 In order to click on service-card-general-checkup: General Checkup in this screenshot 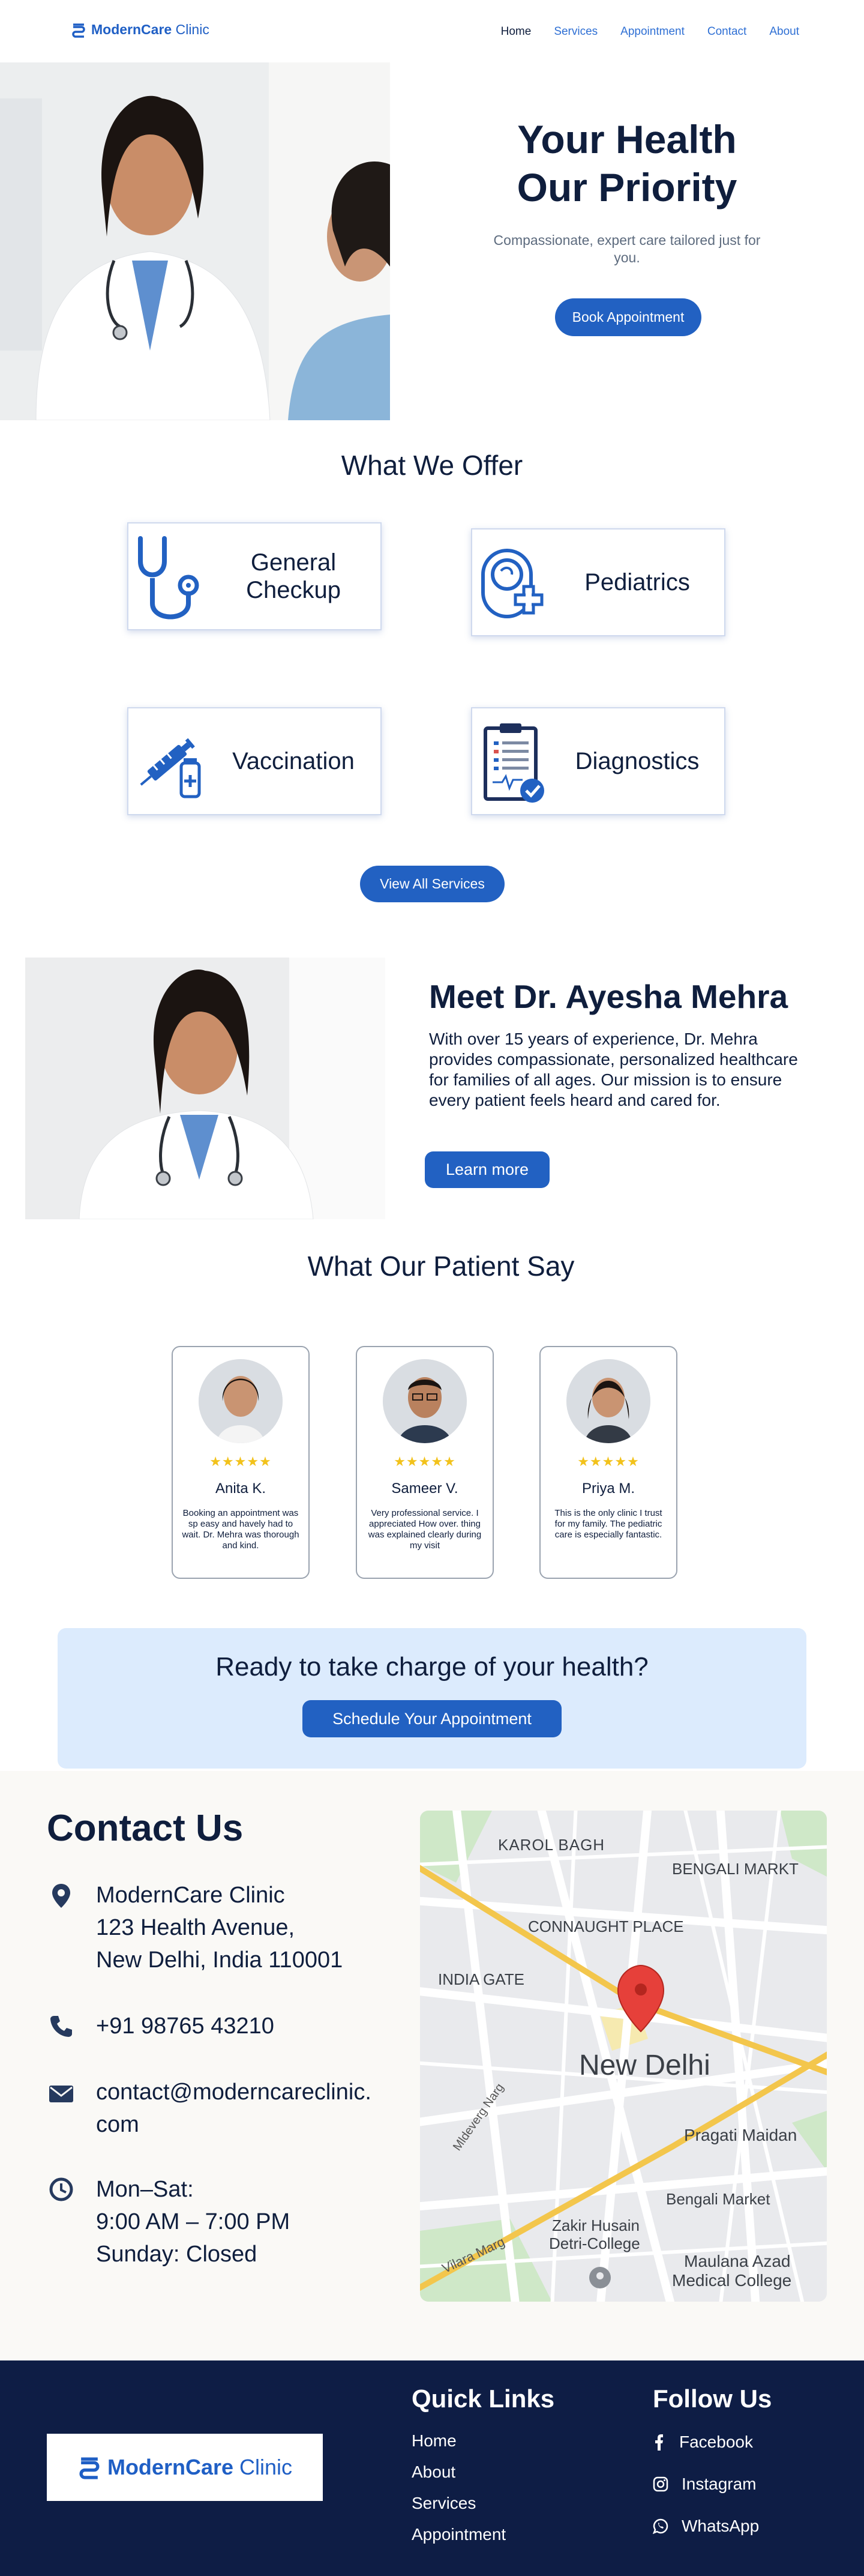, I will do `click(254, 576)`.